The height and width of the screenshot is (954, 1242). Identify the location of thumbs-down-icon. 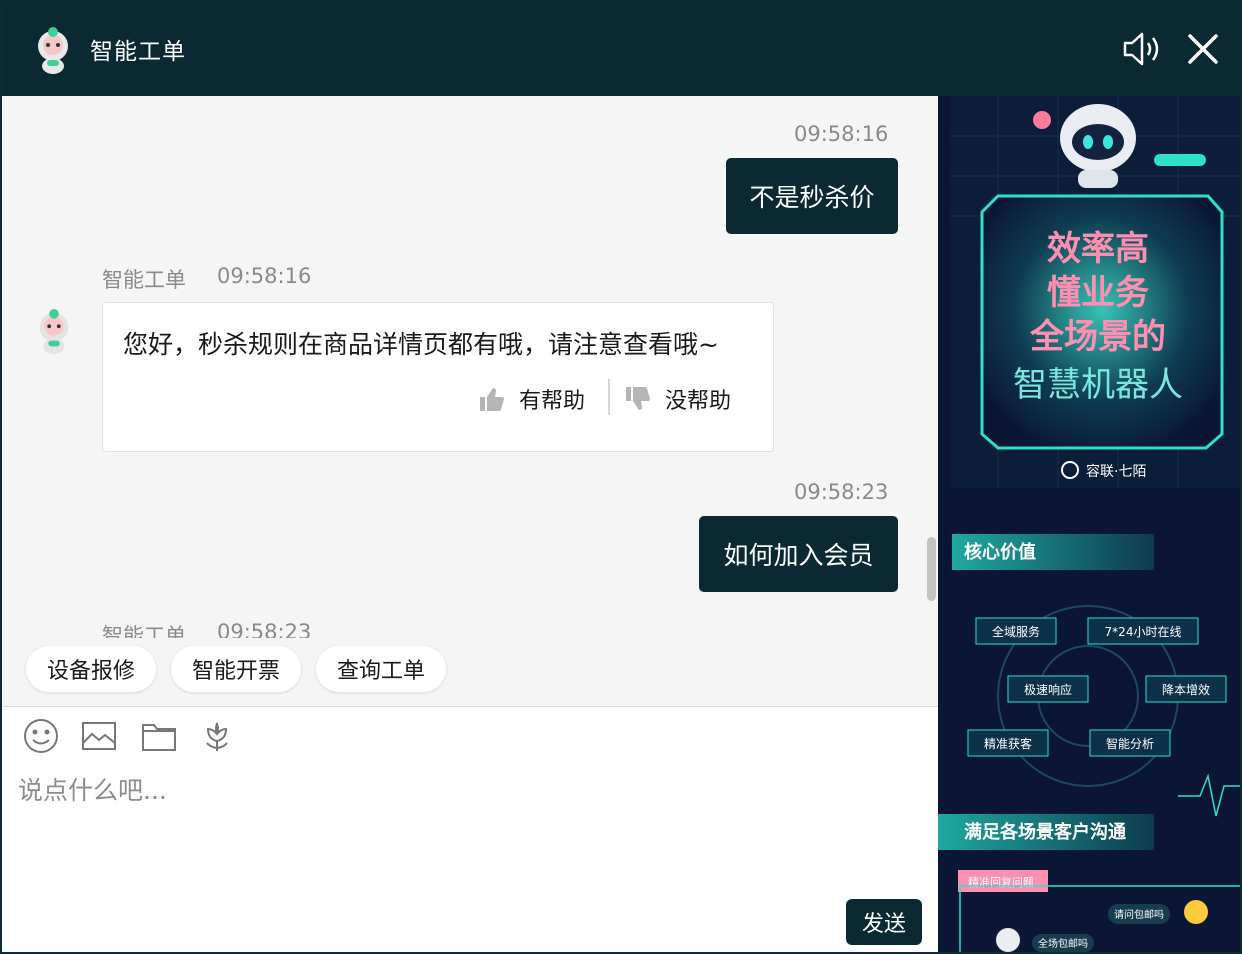
(638, 398).